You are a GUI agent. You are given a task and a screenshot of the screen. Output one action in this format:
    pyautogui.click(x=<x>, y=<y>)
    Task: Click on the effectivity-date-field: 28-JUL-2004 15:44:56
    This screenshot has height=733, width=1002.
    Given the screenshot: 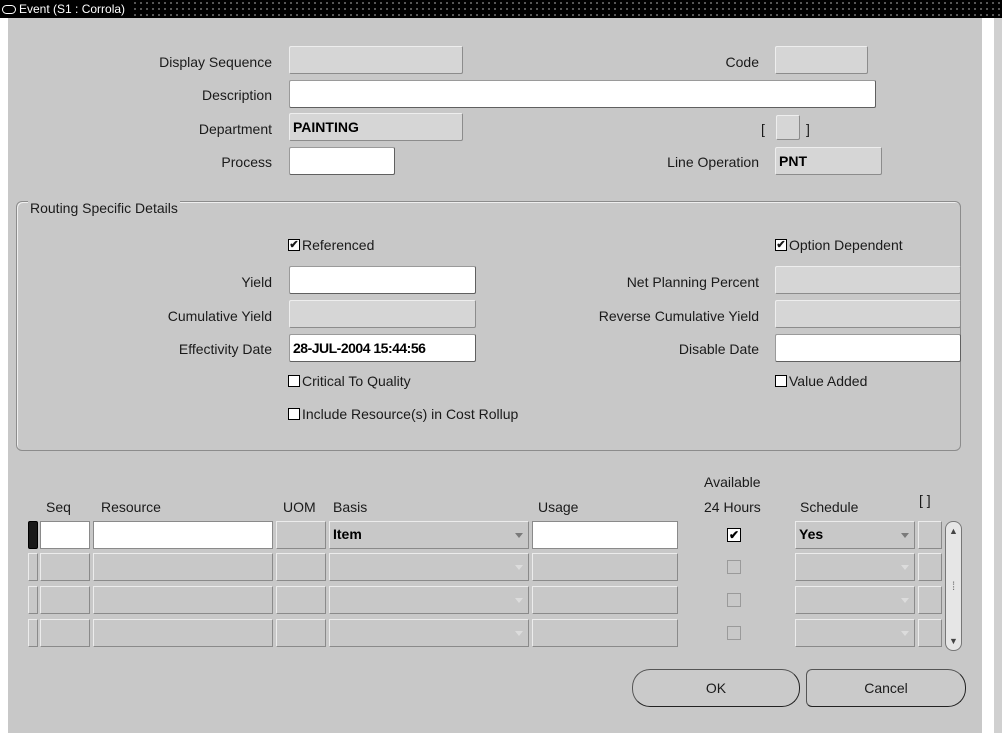 What is the action you would take?
    pyautogui.click(x=382, y=348)
    